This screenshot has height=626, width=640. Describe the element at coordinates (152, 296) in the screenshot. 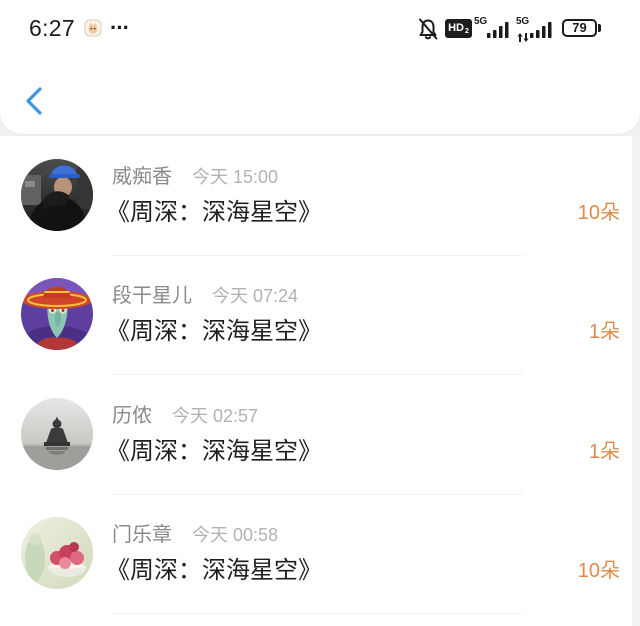

I see `sender-name: 段干星儿` at that location.